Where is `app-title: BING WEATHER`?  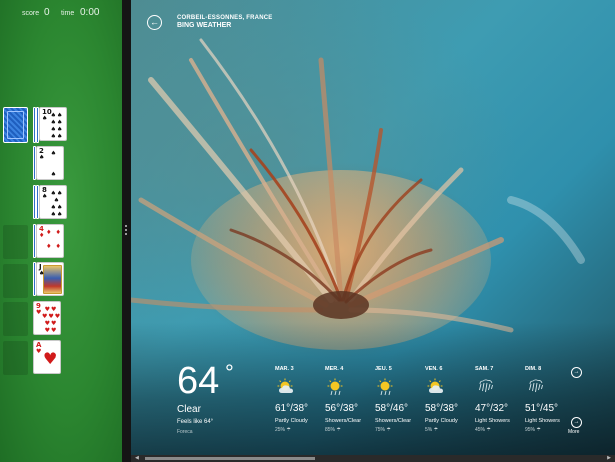 app-title: BING WEATHER is located at coordinates (204, 25).